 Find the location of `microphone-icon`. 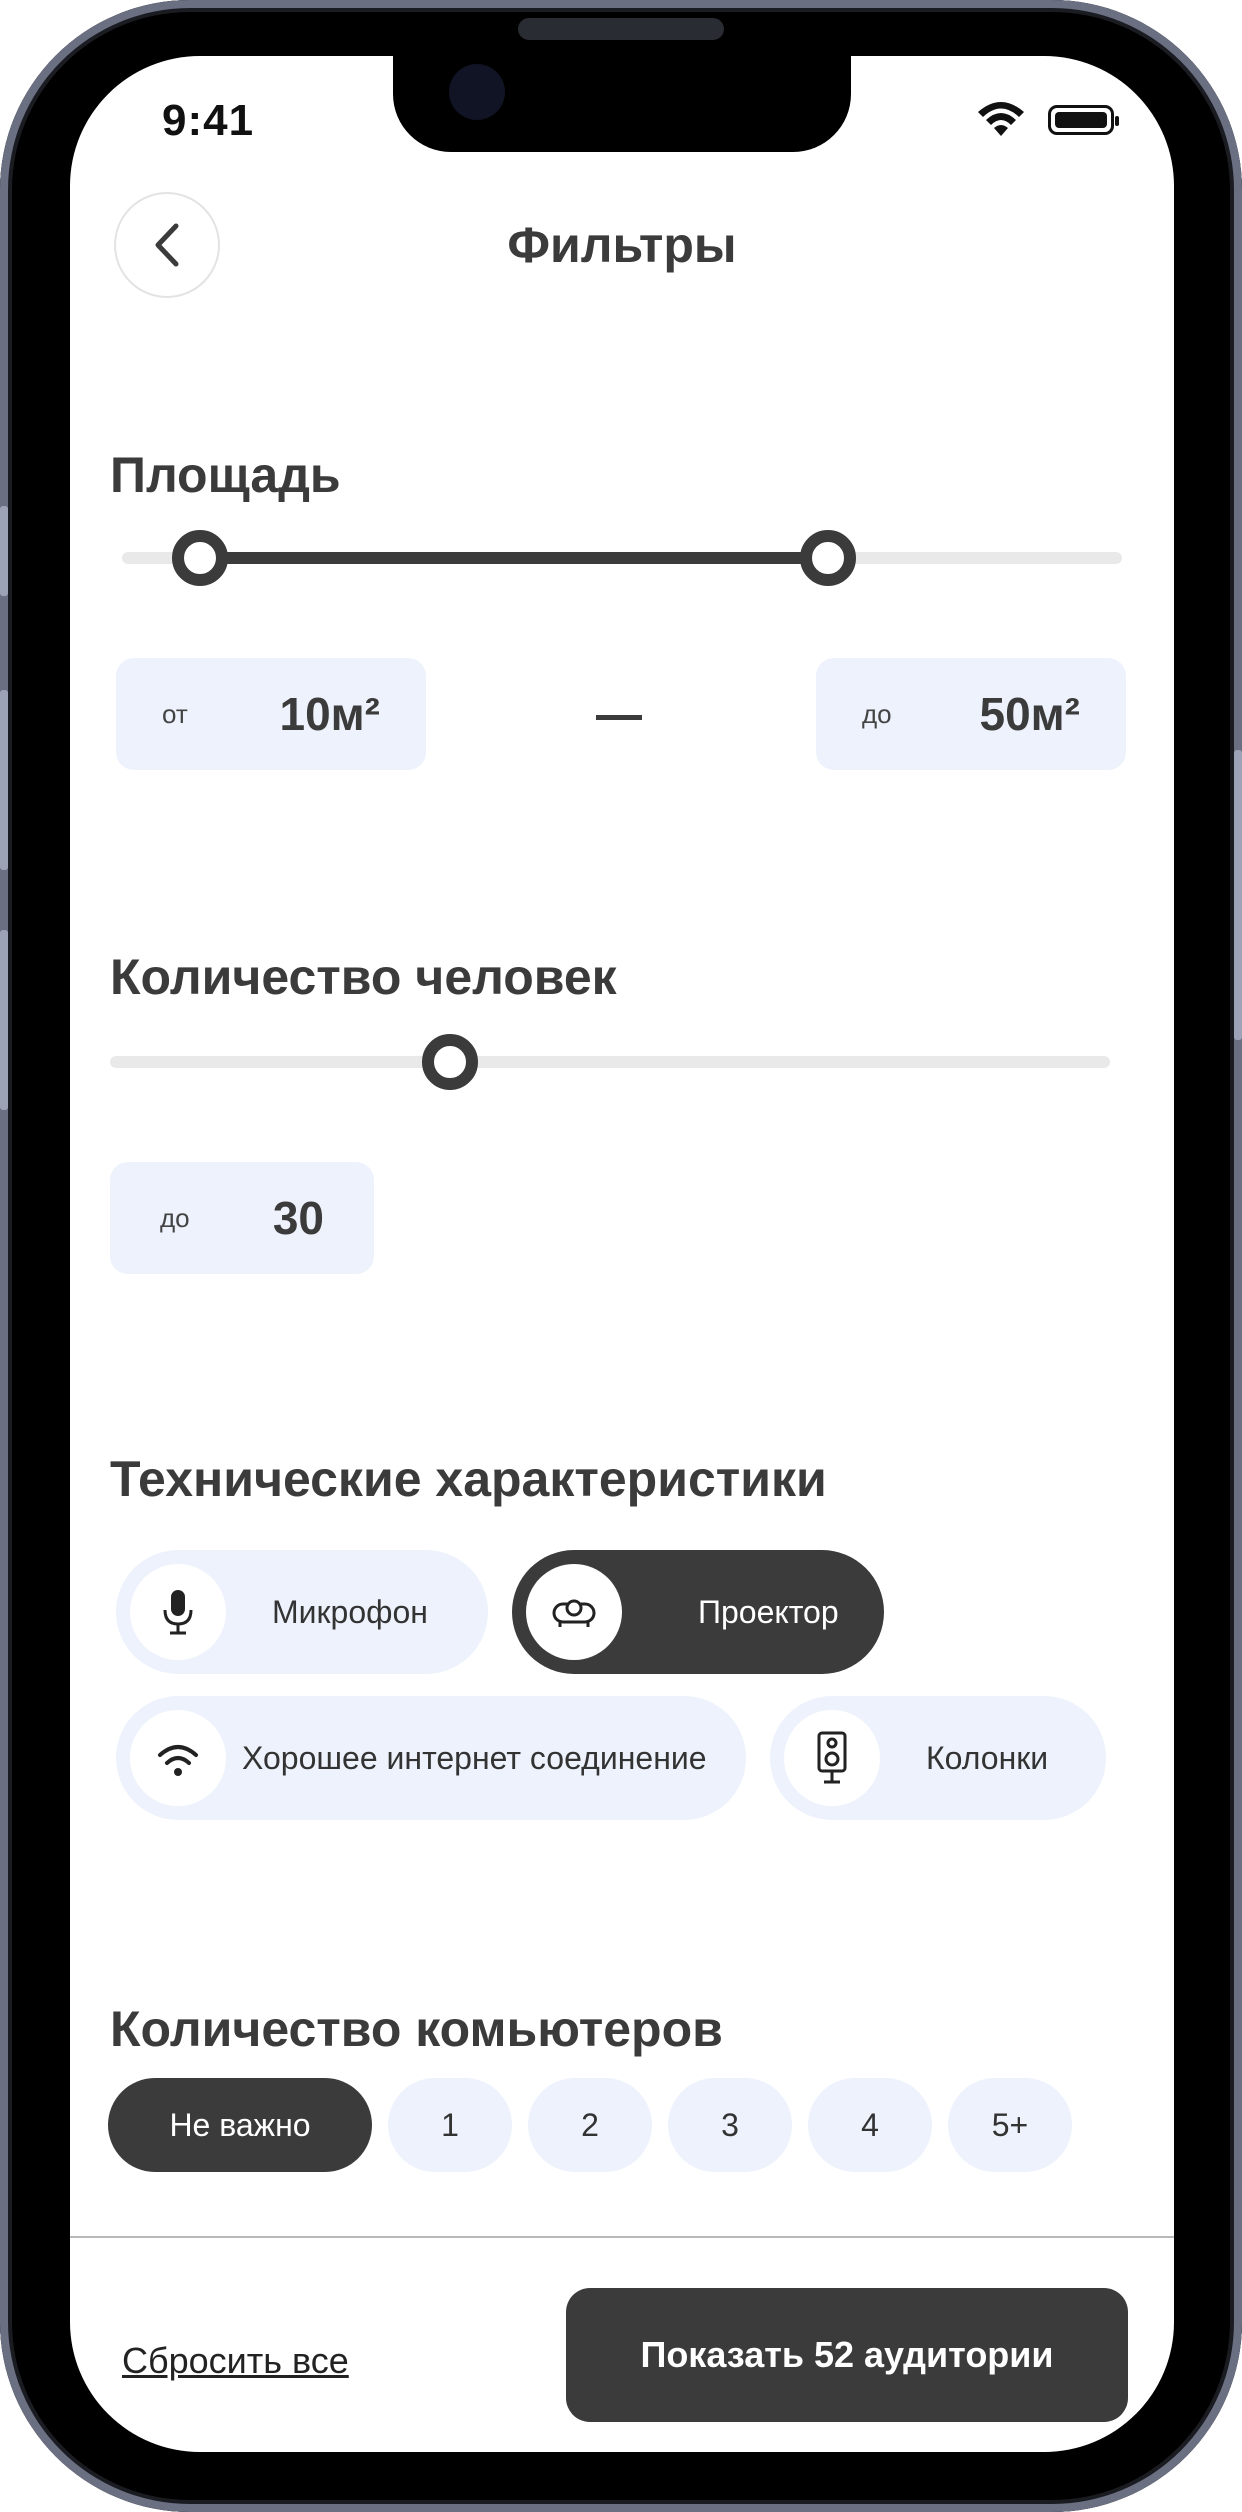

microphone-icon is located at coordinates (178, 1612).